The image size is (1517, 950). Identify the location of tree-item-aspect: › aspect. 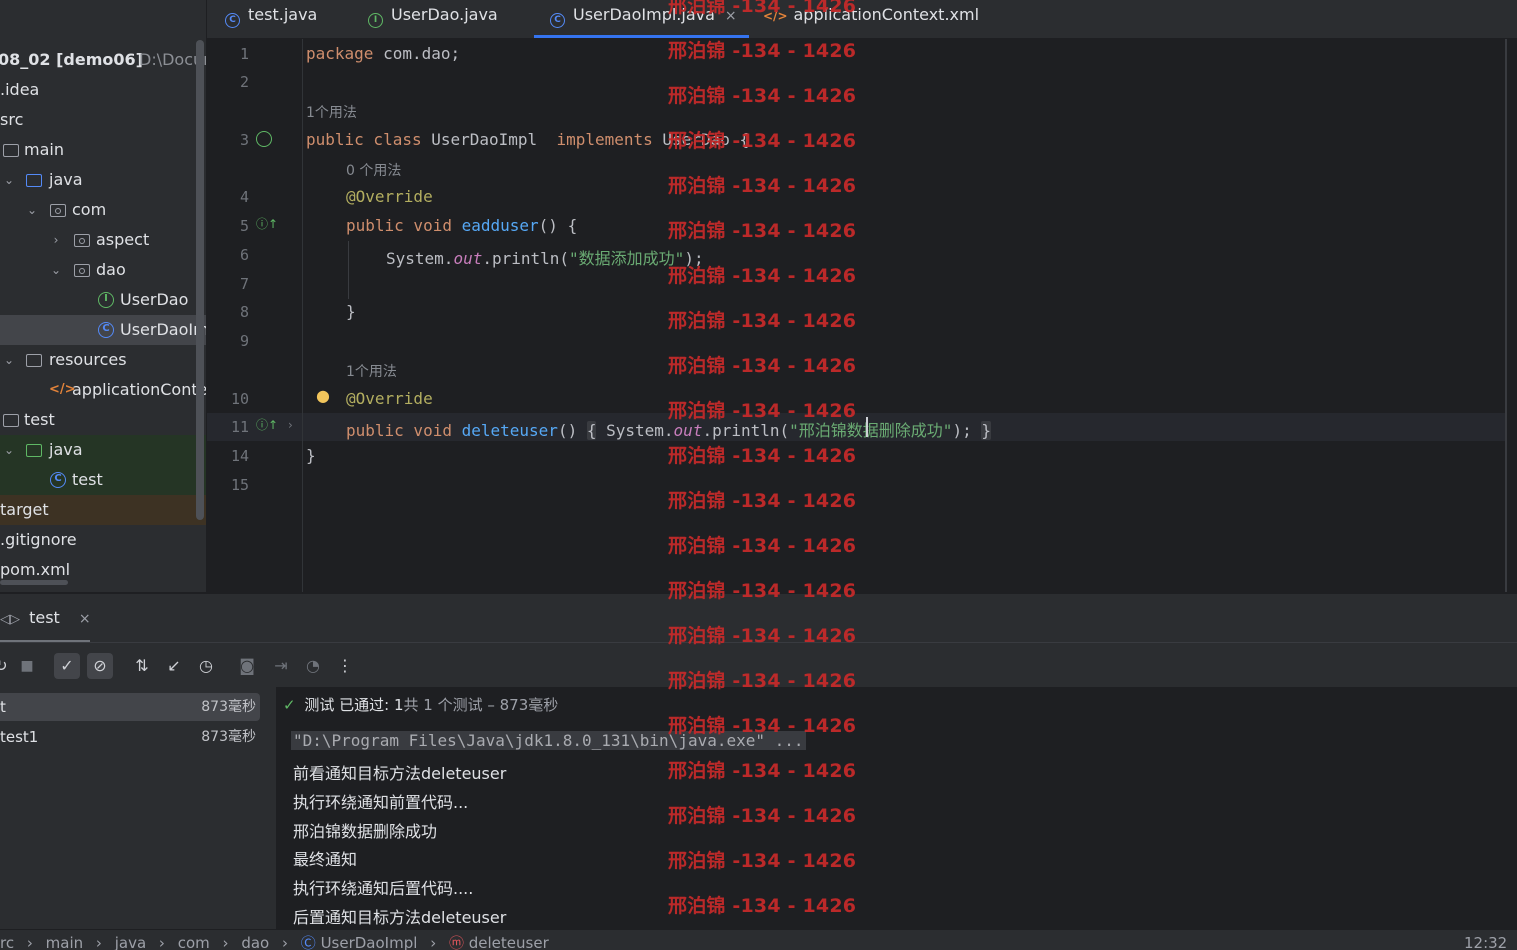
(103, 240).